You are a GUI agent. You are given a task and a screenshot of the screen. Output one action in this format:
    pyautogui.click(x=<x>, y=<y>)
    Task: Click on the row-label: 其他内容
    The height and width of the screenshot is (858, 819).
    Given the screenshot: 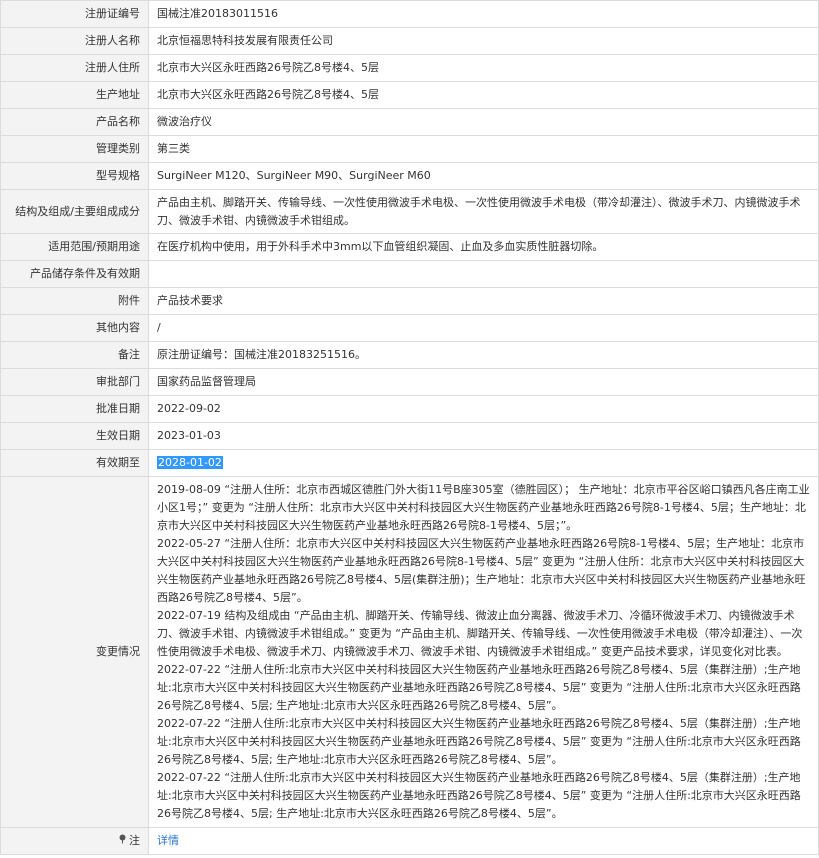 What is the action you would take?
    pyautogui.click(x=74, y=328)
    